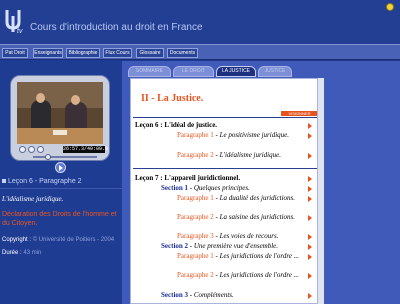 The height and width of the screenshot is (304, 400). What do you see at coordinates (234, 246) in the screenshot?
I see `lesson-7-section-2: Section 2 - Une première vue d'ensemble.` at bounding box center [234, 246].